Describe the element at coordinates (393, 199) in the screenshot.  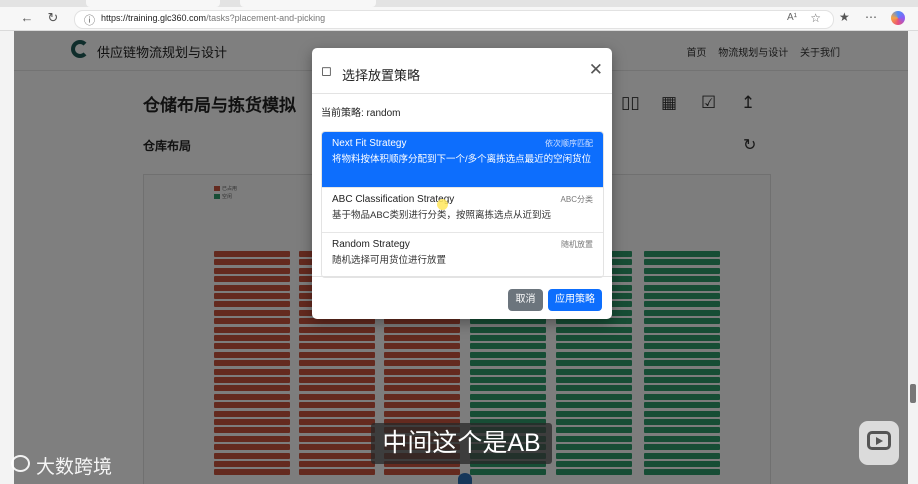
I see `strategy-name: ABC Classification Strategy` at that location.